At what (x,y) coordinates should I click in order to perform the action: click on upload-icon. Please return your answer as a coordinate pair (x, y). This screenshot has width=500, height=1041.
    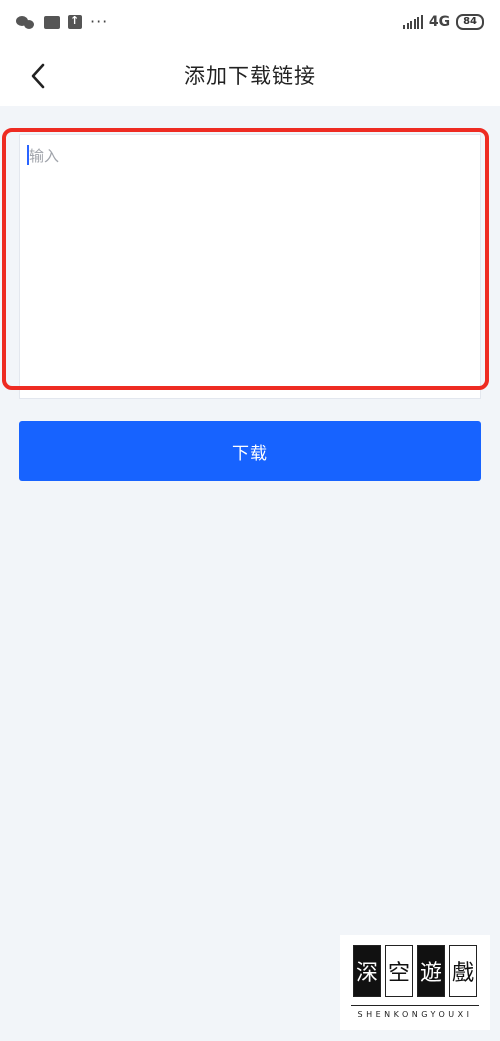
    Looking at the image, I should click on (75, 21).